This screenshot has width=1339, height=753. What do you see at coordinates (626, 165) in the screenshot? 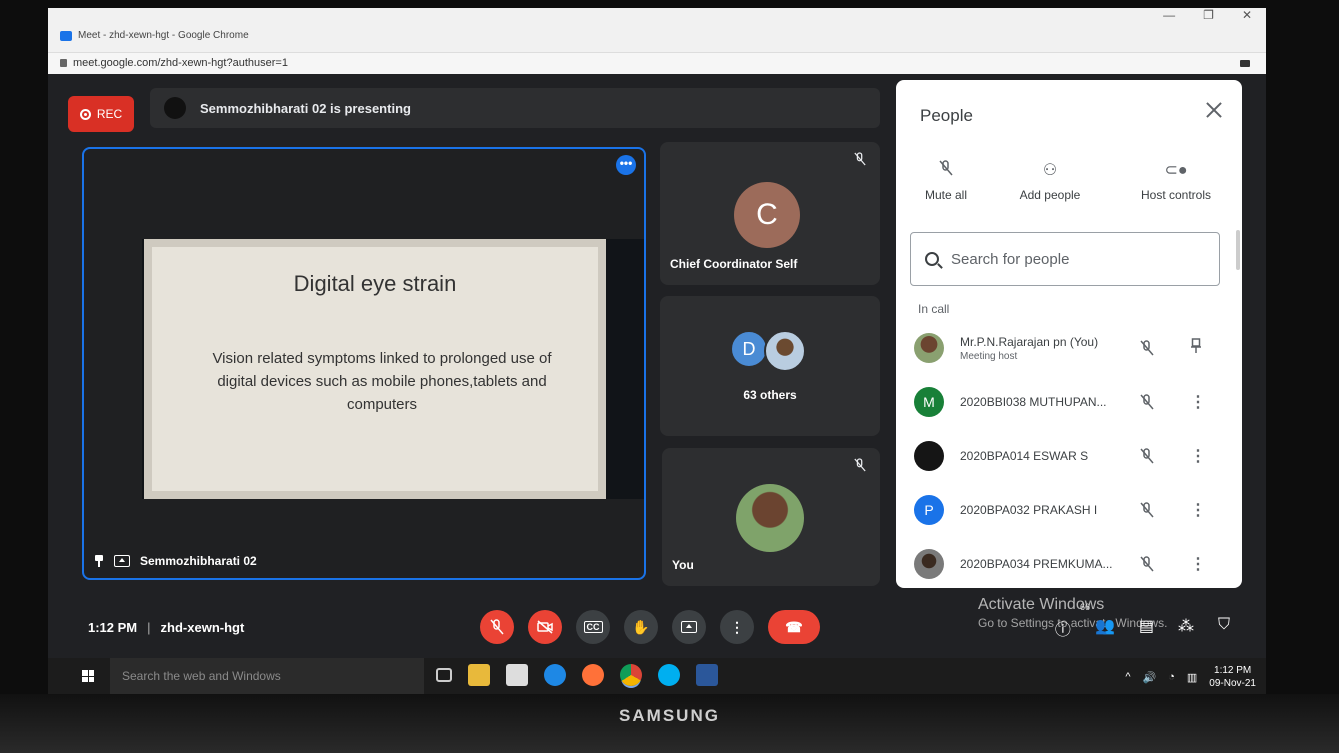
I see `more-options-icon: •••` at bounding box center [626, 165].